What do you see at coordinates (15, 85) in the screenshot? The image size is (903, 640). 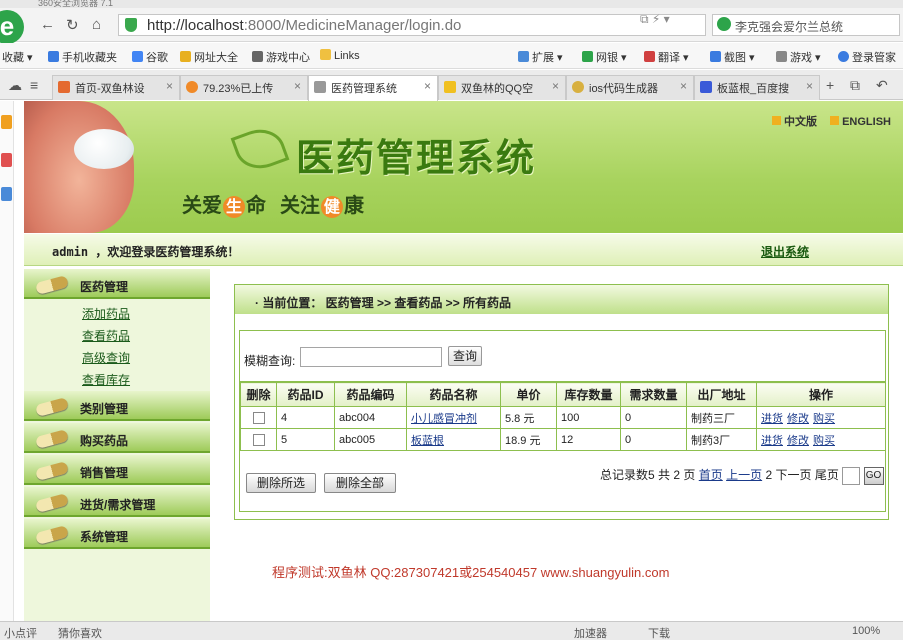 I see `cloud-icon: ☁` at bounding box center [15, 85].